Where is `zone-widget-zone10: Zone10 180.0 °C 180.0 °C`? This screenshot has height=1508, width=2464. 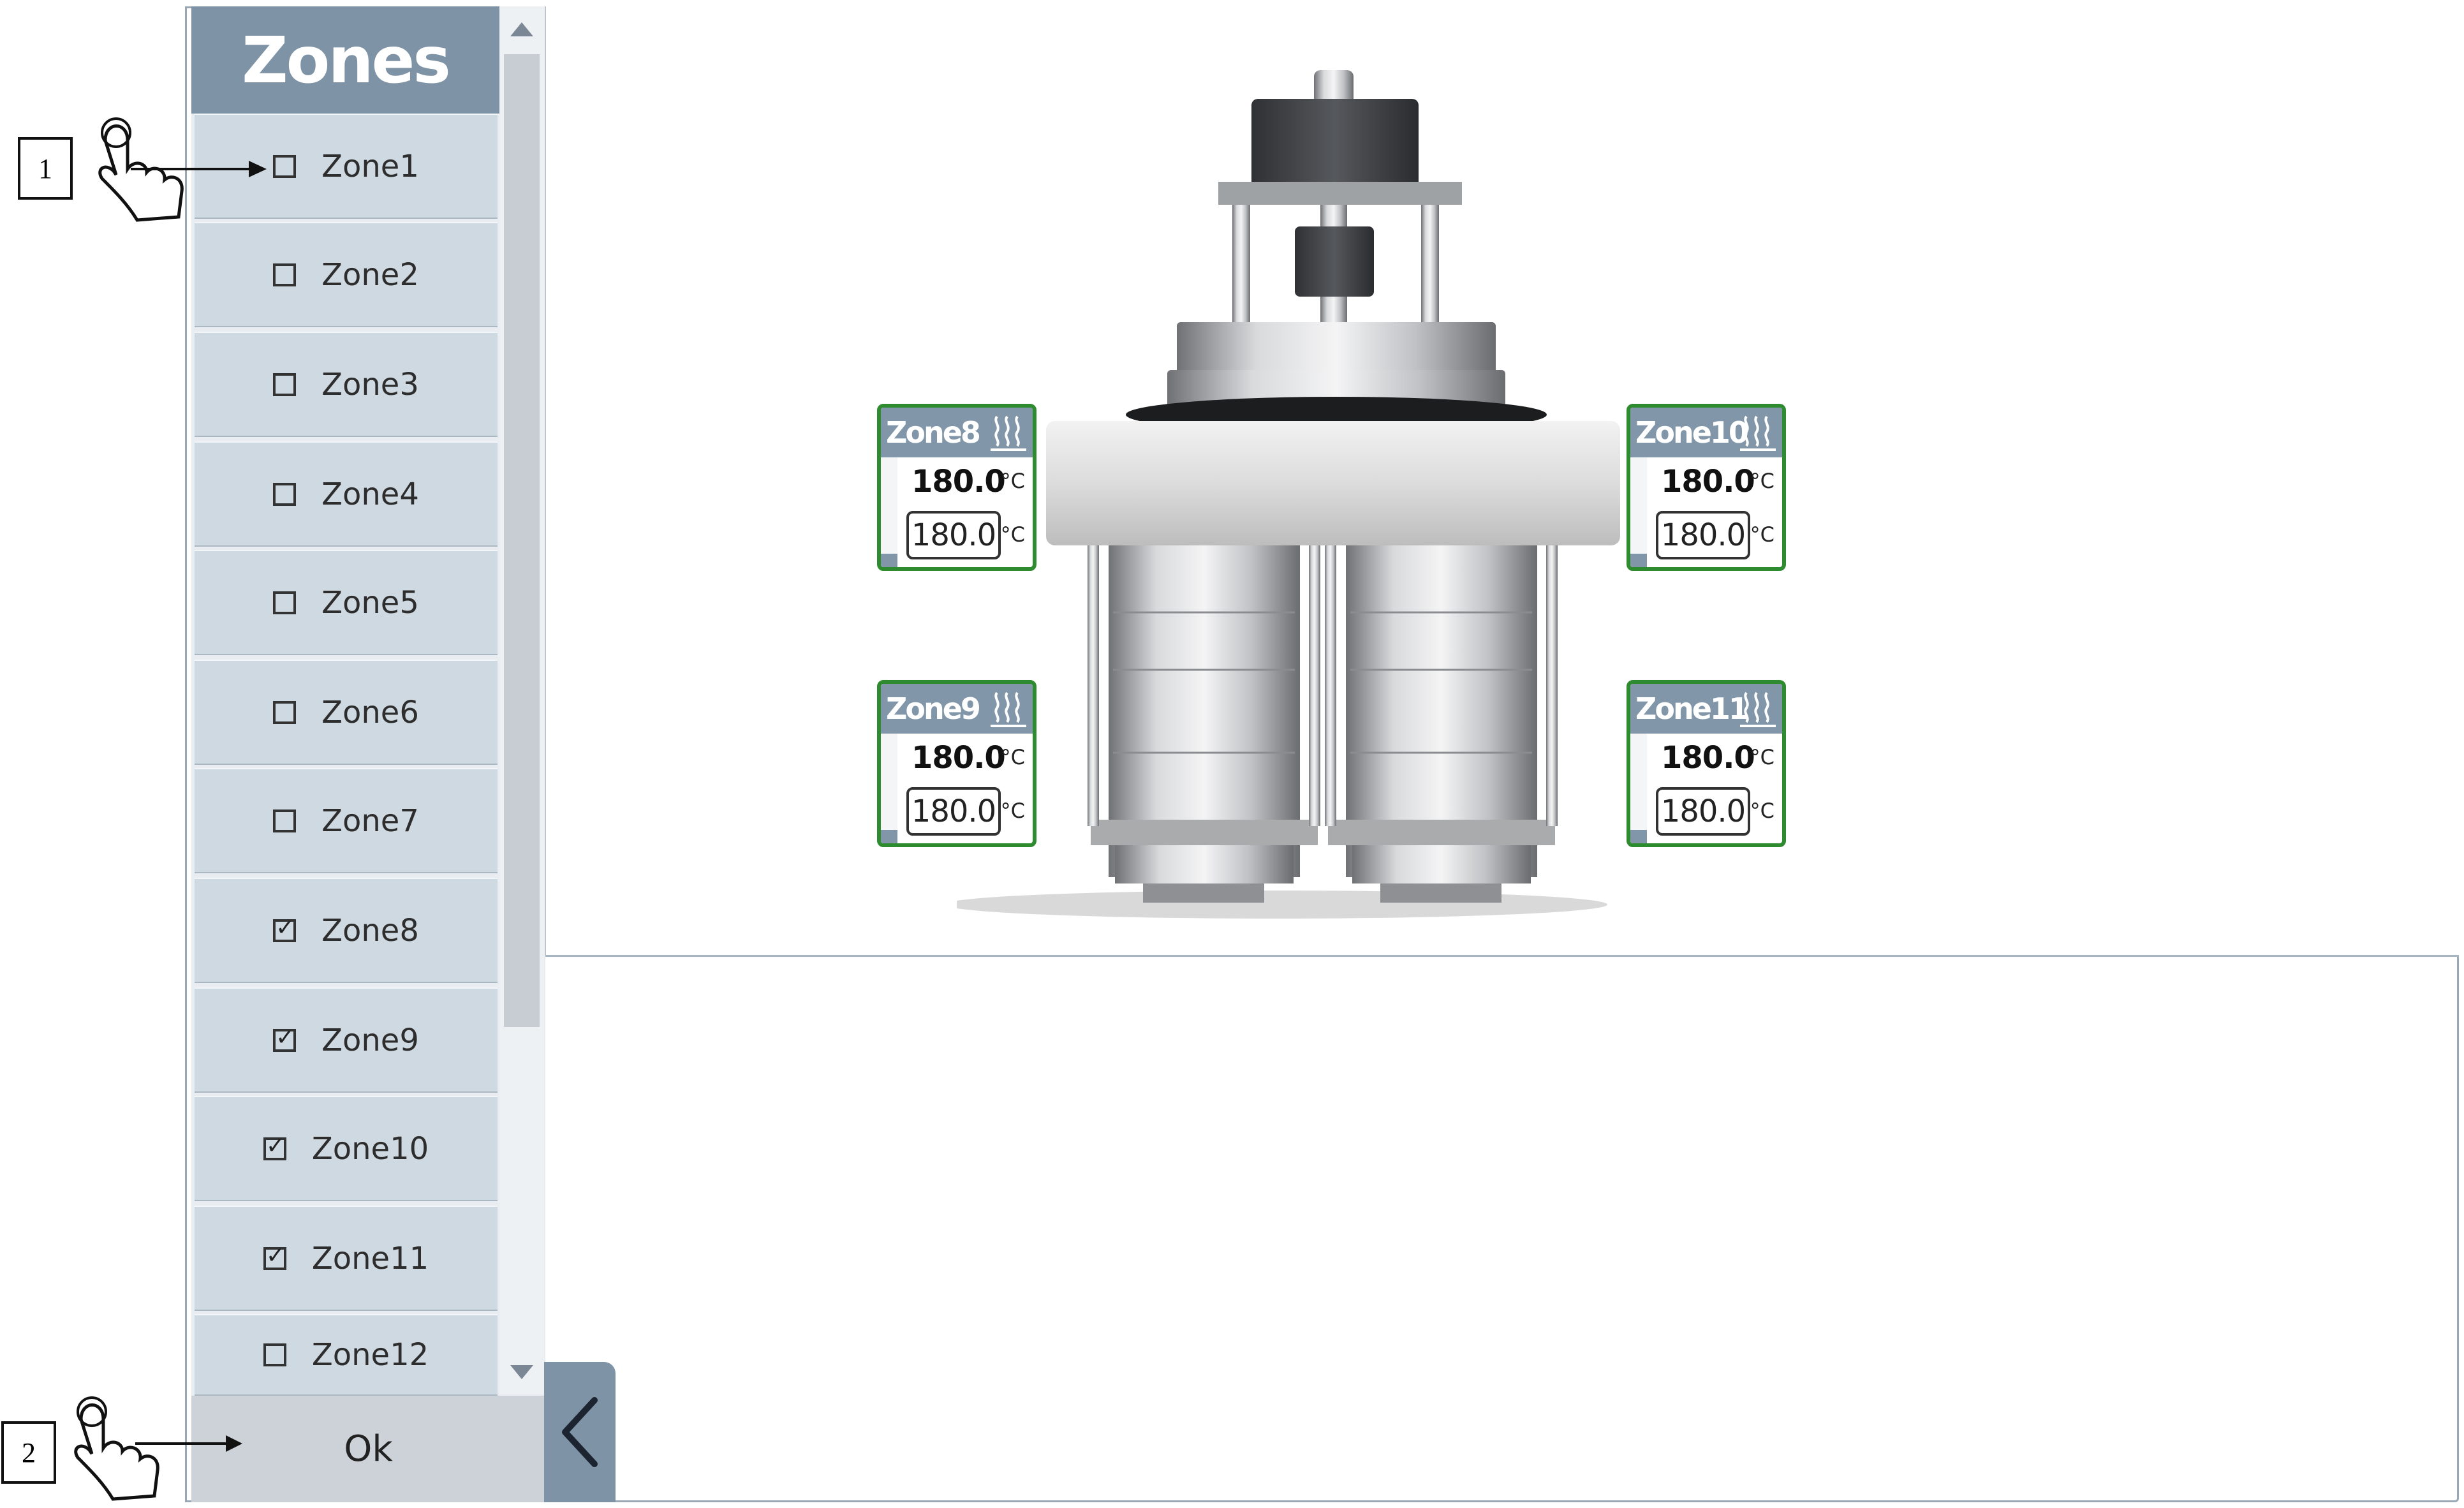 zone-widget-zone10: Zone10 180.0 °C 180.0 °C is located at coordinates (1706, 487).